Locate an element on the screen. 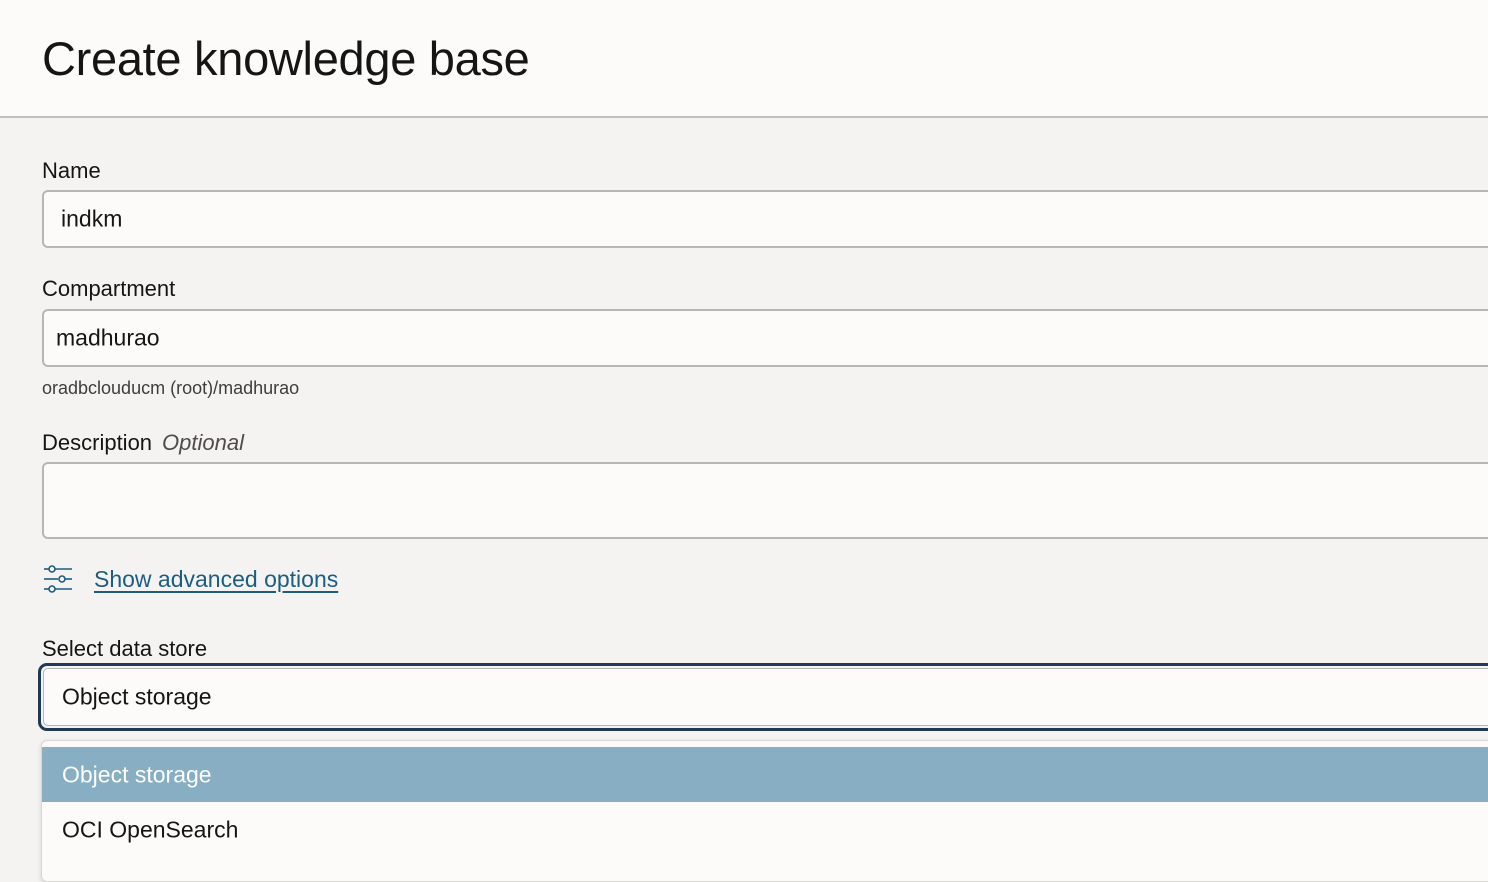 Image resolution: width=1488 pixels, height=882 pixels. show-advanced-options-label: Show advanced options is located at coordinates (216, 578).